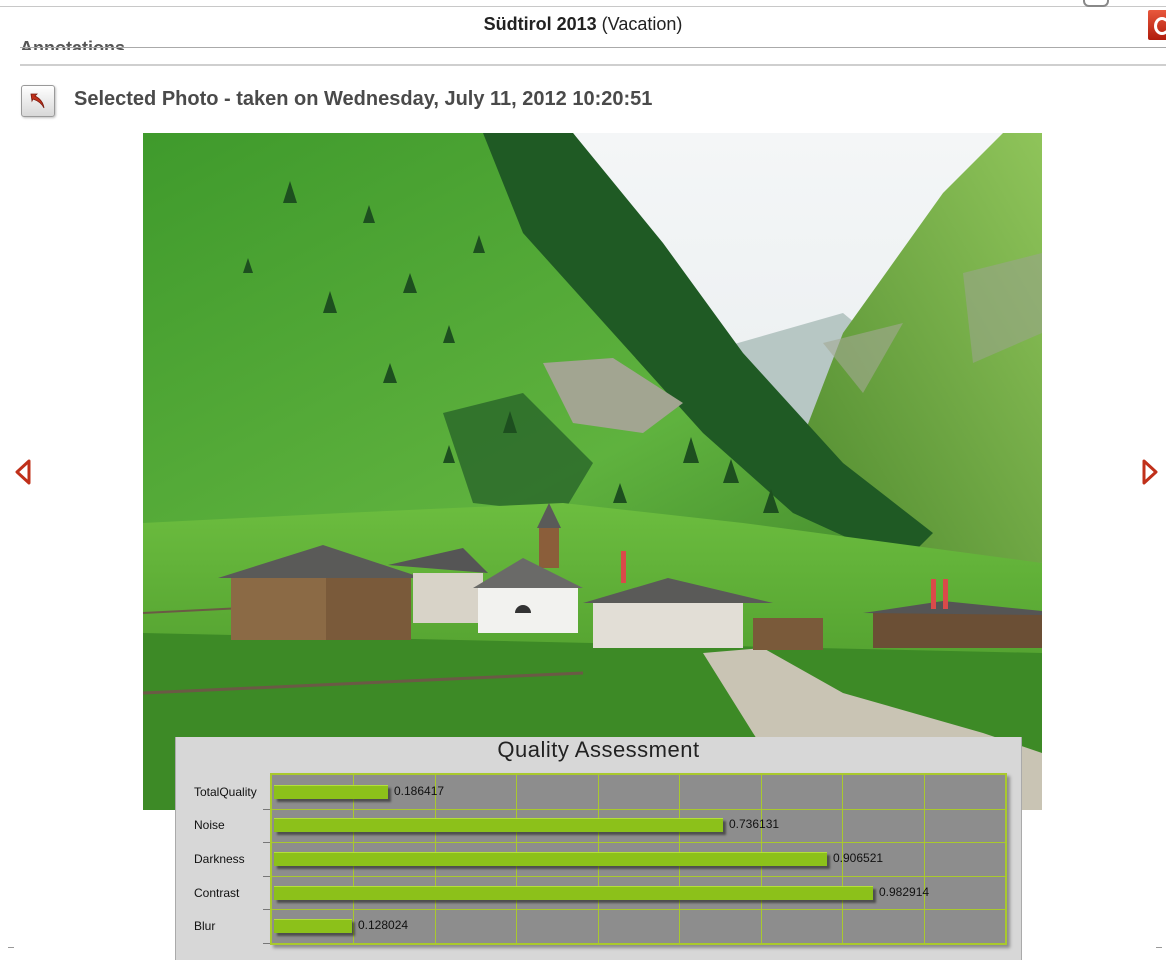  Describe the element at coordinates (573, 893) in the screenshot. I see `bar-contrast` at that location.